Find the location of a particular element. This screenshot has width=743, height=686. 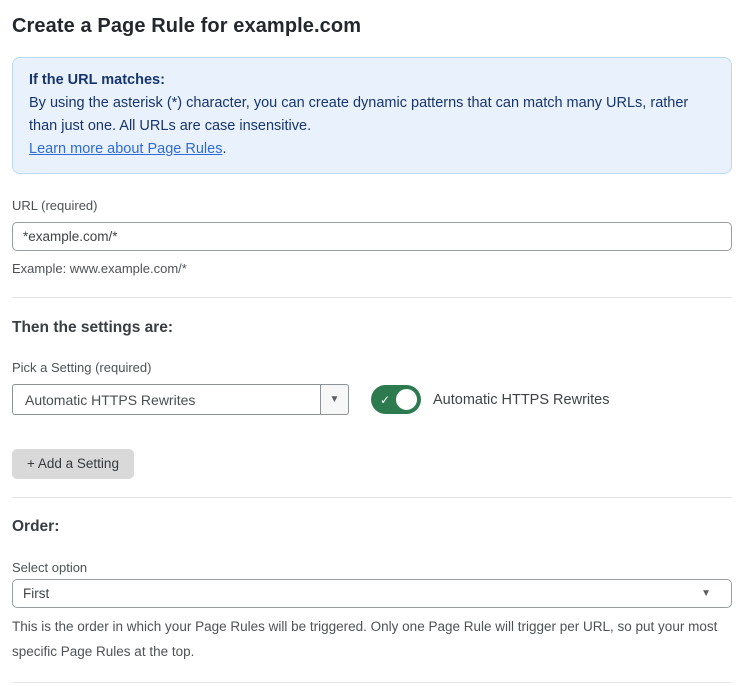

order-select-label: Select option is located at coordinates (50, 567).